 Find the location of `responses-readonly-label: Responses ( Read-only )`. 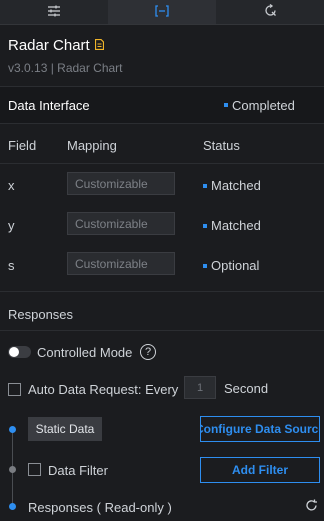

responses-readonly-label: Responses ( Read-only ) is located at coordinates (100, 507).